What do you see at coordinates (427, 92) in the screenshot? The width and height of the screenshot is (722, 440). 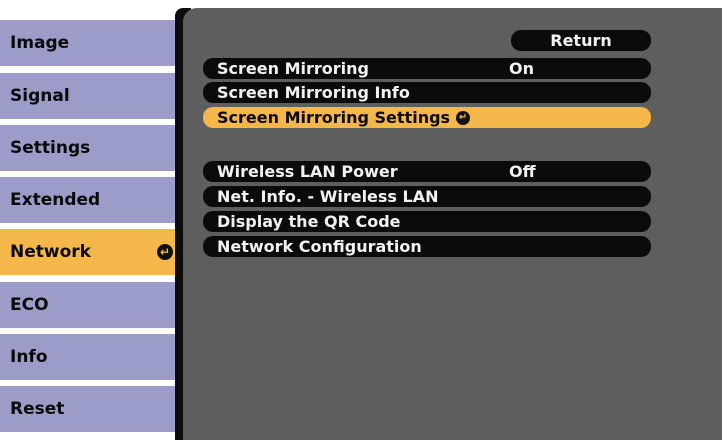 I see `menu-item-screen-mirroring-info: Screen Mirroring Info` at bounding box center [427, 92].